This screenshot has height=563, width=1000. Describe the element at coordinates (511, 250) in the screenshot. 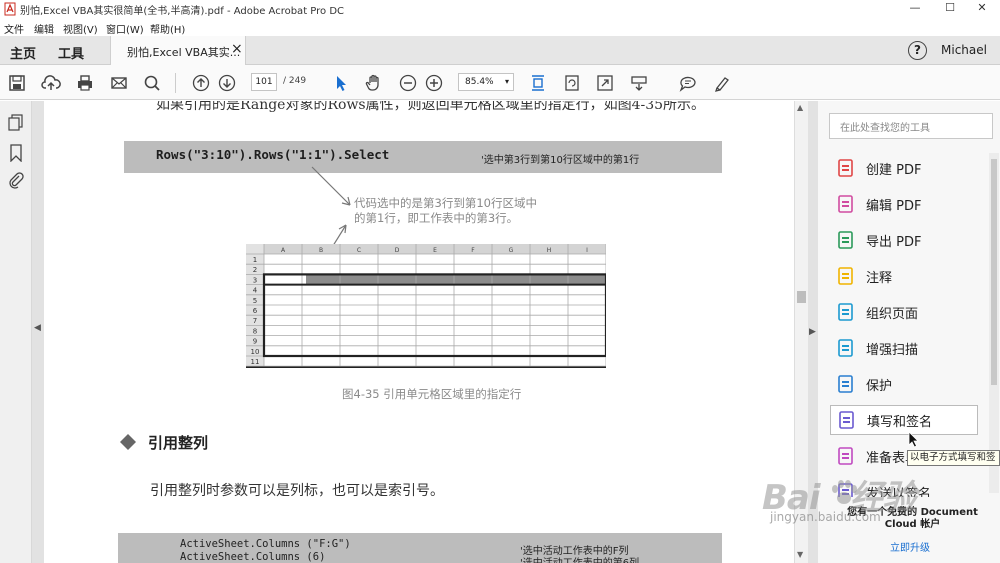

I see `column-header: G` at that location.